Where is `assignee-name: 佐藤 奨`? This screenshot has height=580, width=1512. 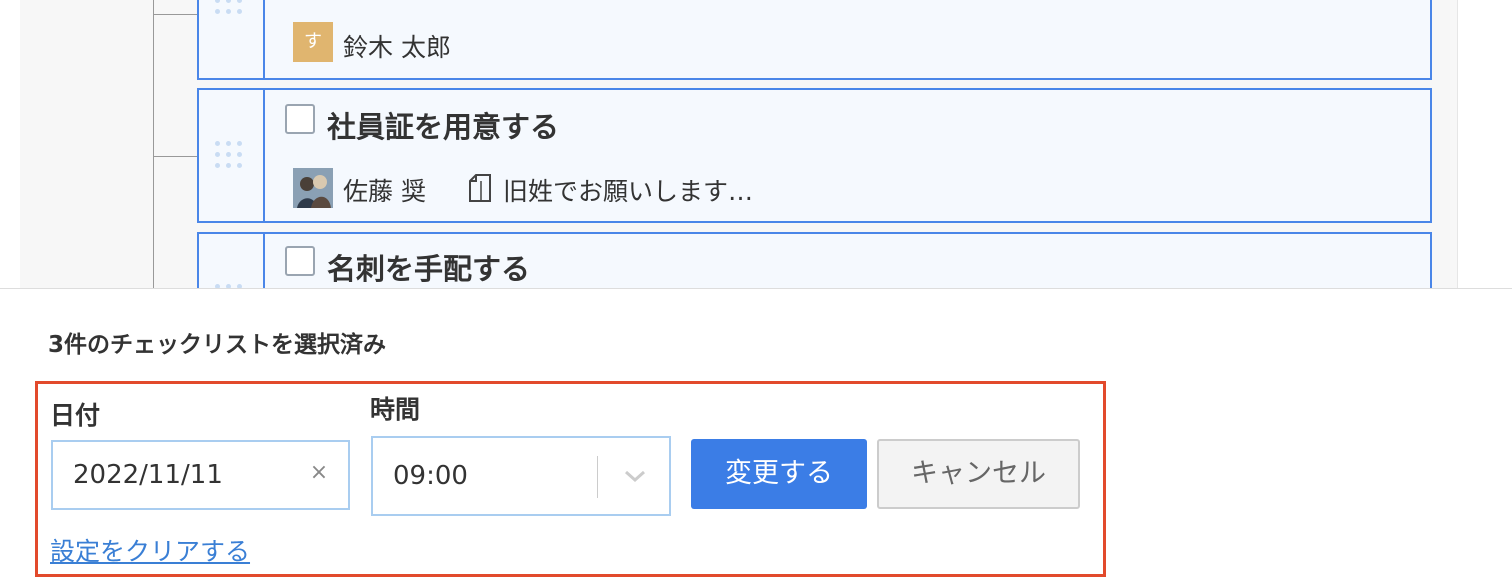 assignee-name: 佐藤 奨 is located at coordinates (384, 191).